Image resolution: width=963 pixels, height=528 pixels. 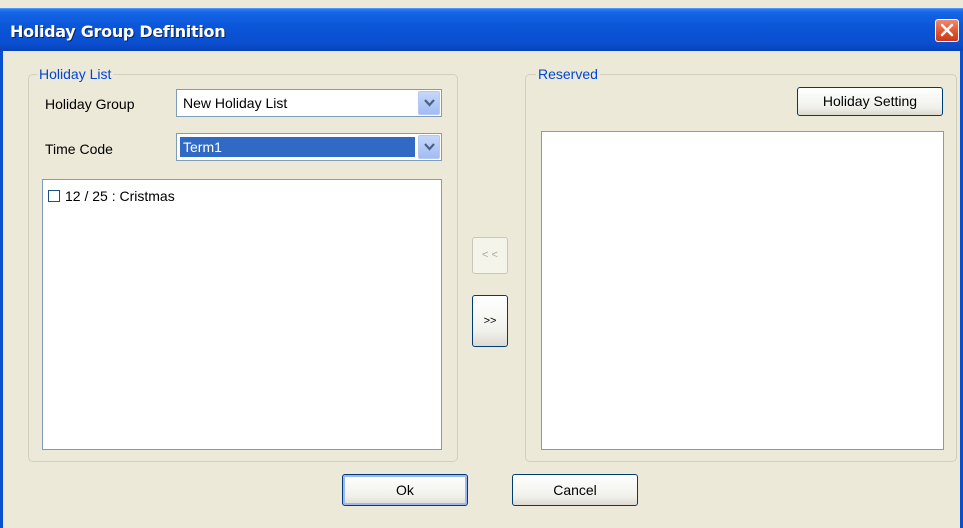 I want to click on move-right-button: >>, so click(x=490, y=321).